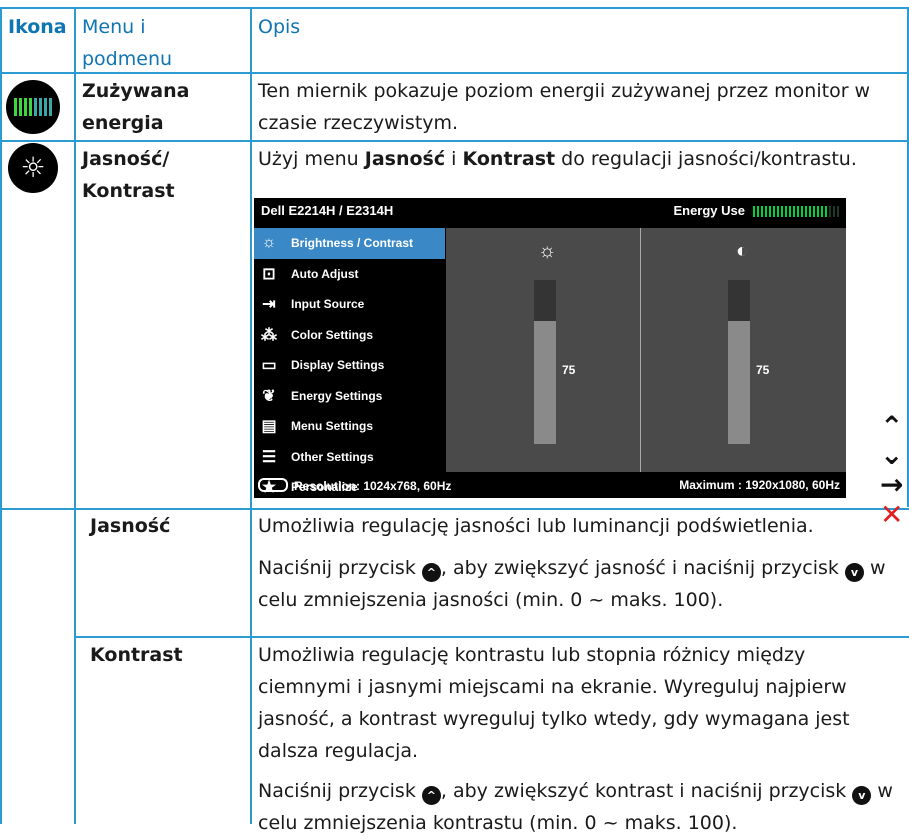 This screenshot has width=909, height=839. Describe the element at coordinates (338, 365) in the screenshot. I see `osd-menu-label: Display Settings` at that location.